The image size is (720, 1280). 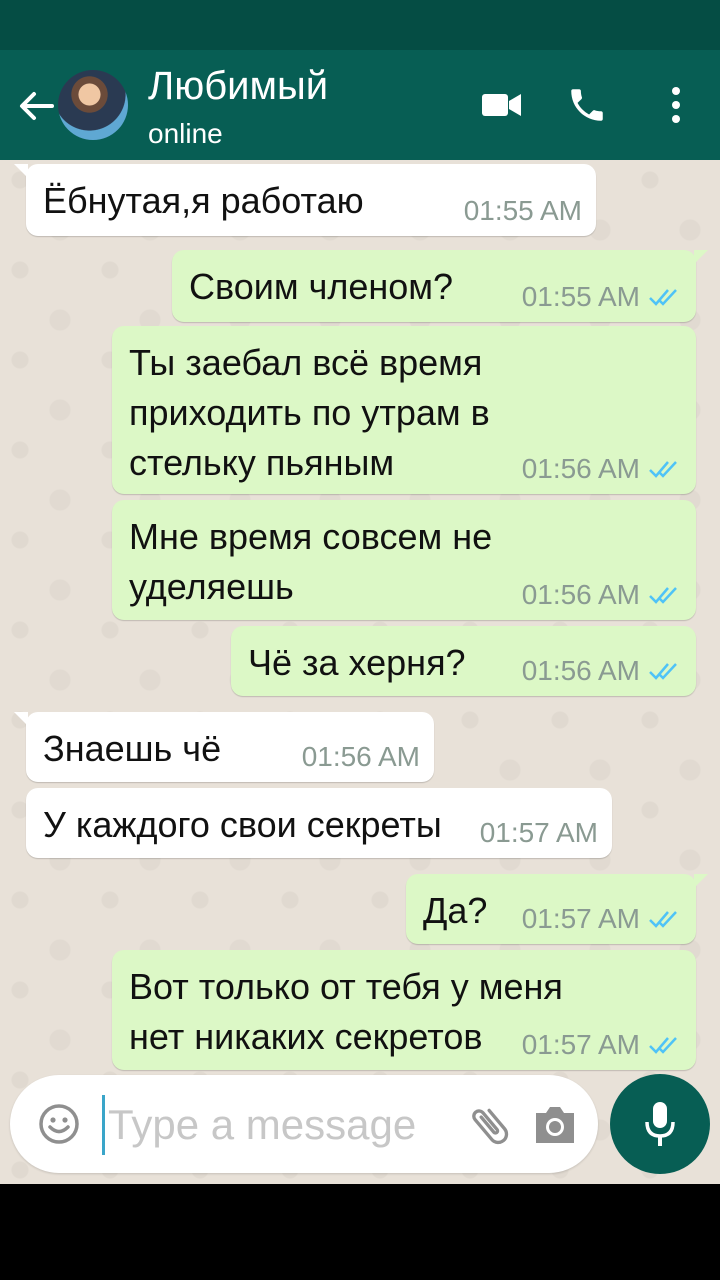 What do you see at coordinates (490, 1126) in the screenshot?
I see `attach-icon` at bounding box center [490, 1126].